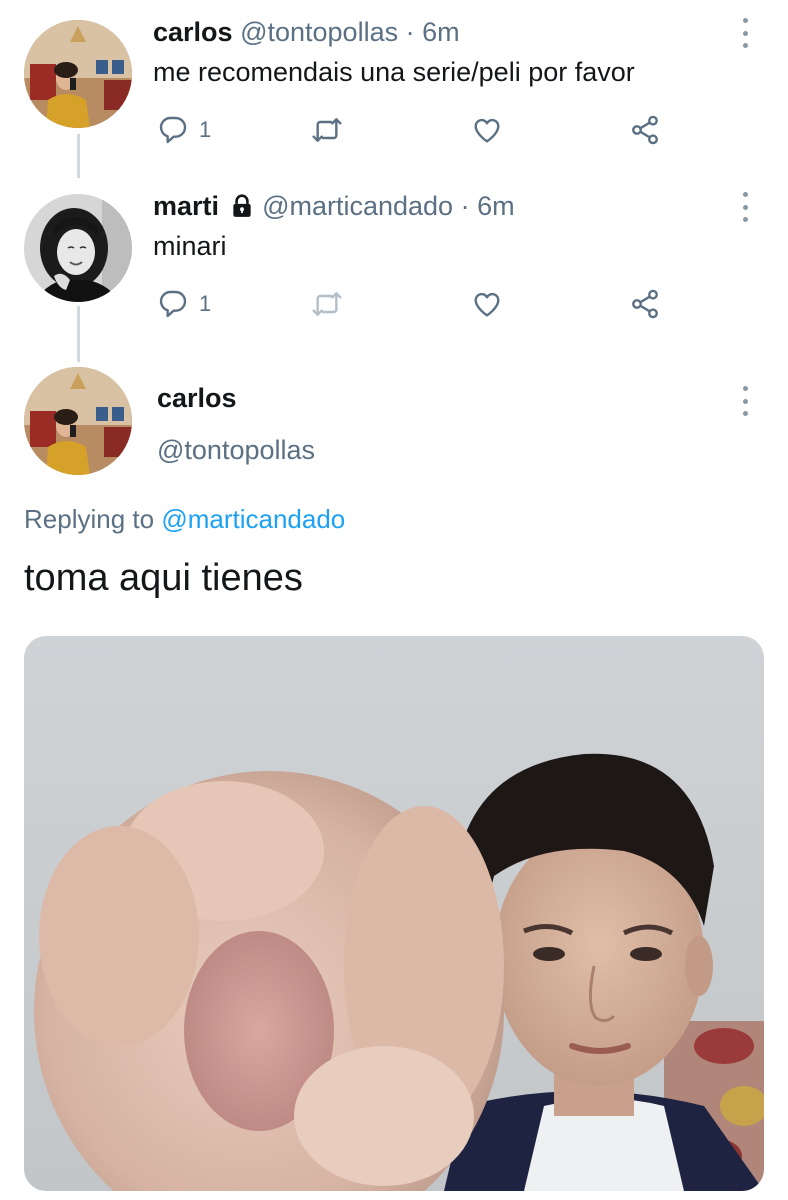 The width and height of the screenshot is (788, 1200). Describe the element at coordinates (394, 72) in the screenshot. I see `tweet-text: me recomendais una serie/peli por favor` at that location.